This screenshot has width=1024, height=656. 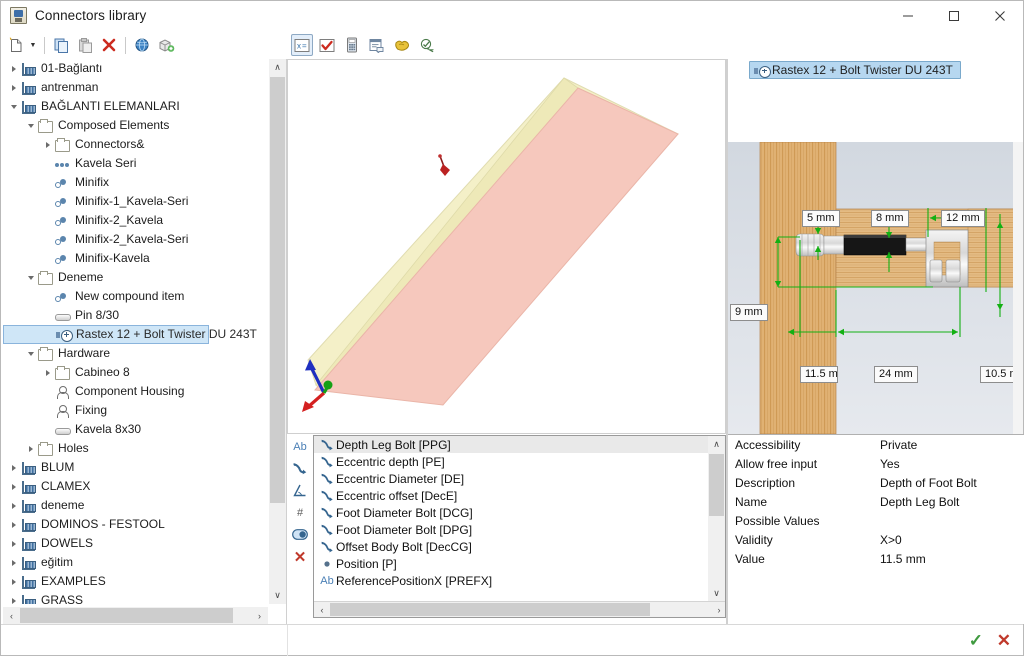 What do you see at coordinates (135, 220) in the screenshot?
I see `tree-item: Minifix-2_Kavela` at bounding box center [135, 220].